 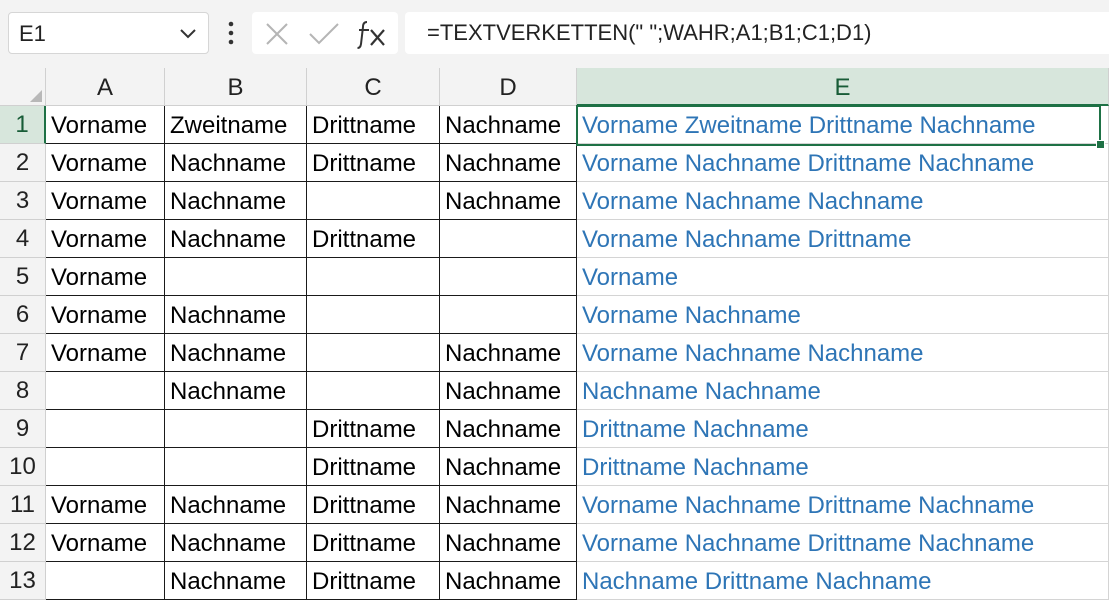 I want to click on cell-d8: Nachname, so click(x=508, y=391).